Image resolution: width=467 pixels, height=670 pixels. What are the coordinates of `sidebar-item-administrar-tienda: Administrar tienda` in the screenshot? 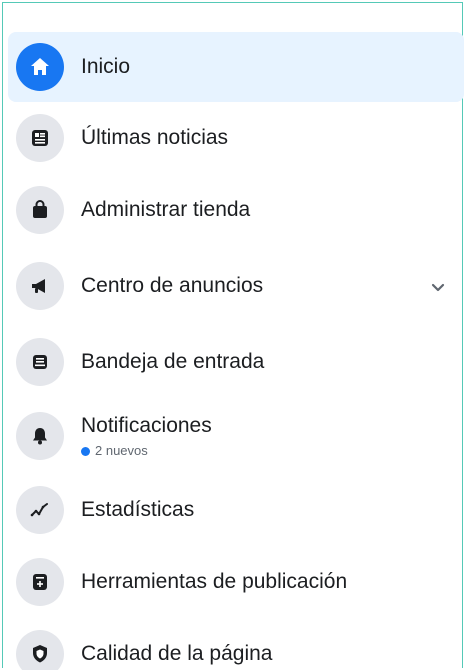 It's located at (236, 210).